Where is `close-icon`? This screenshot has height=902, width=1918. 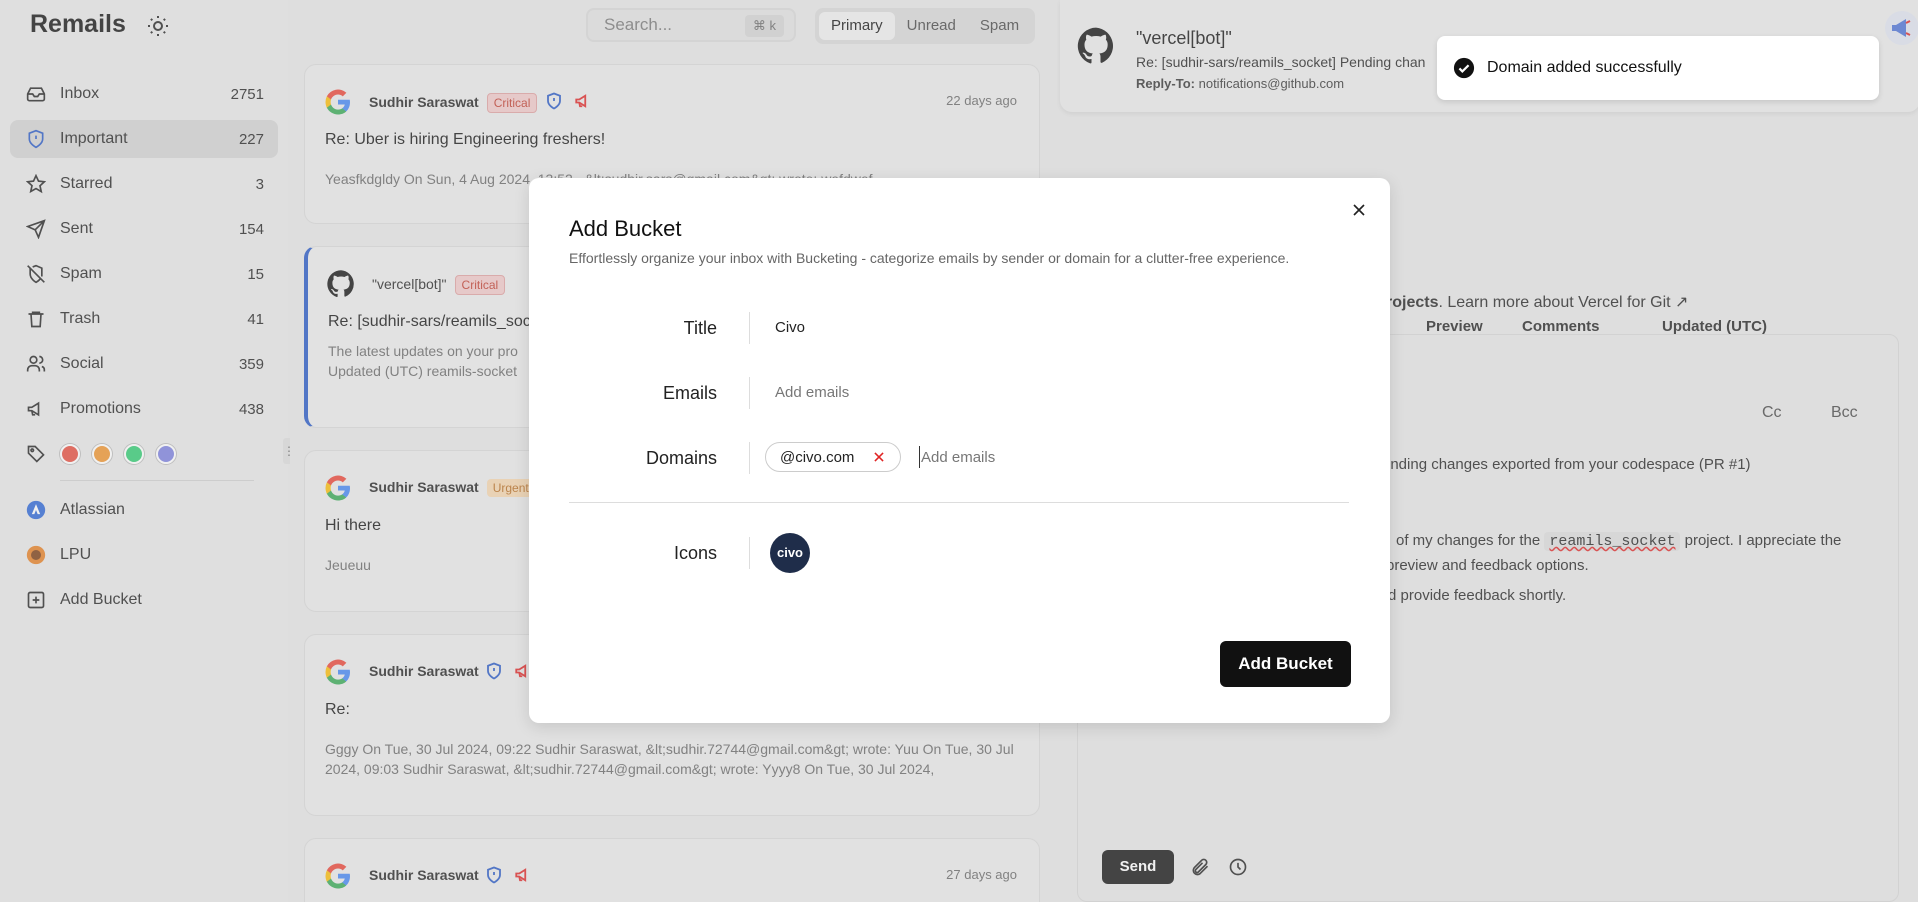
close-icon is located at coordinates (1359, 210).